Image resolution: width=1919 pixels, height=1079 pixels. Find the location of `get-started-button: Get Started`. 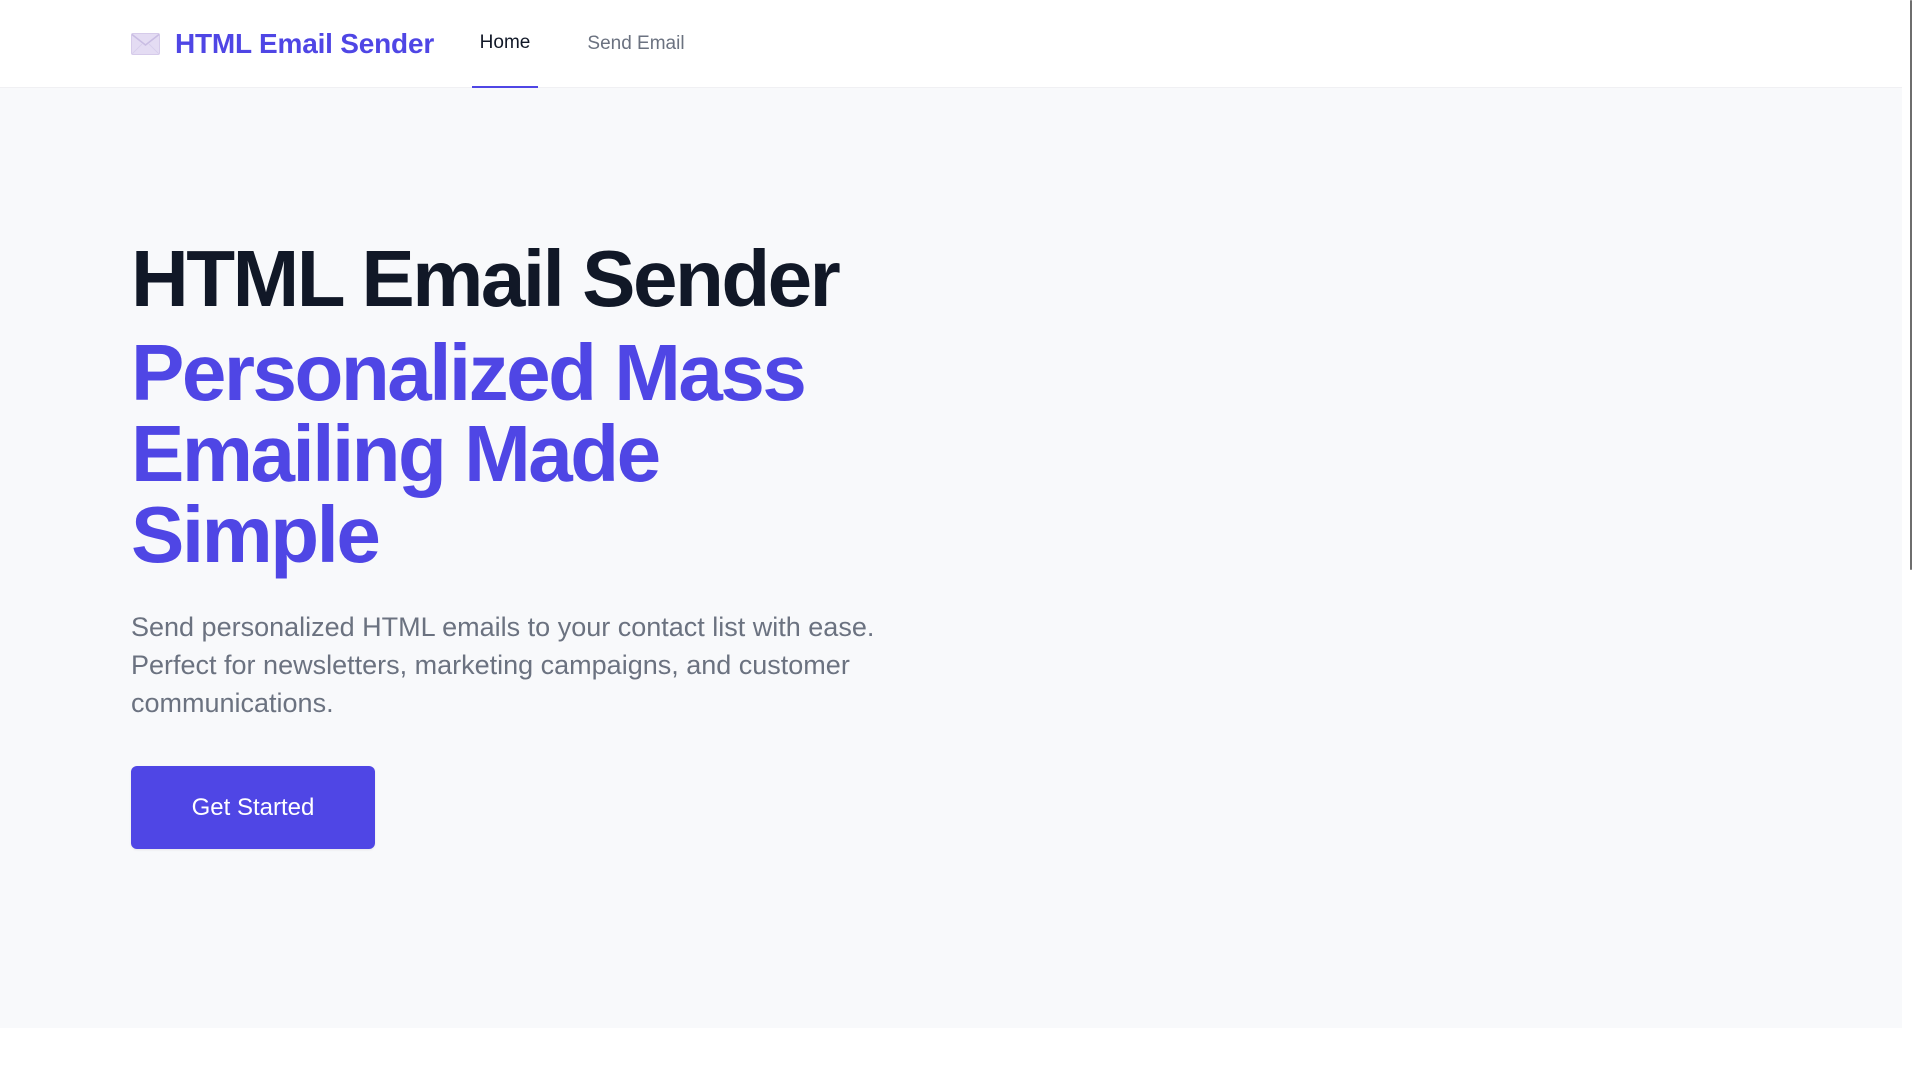

get-started-button: Get Started is located at coordinates (253, 807).